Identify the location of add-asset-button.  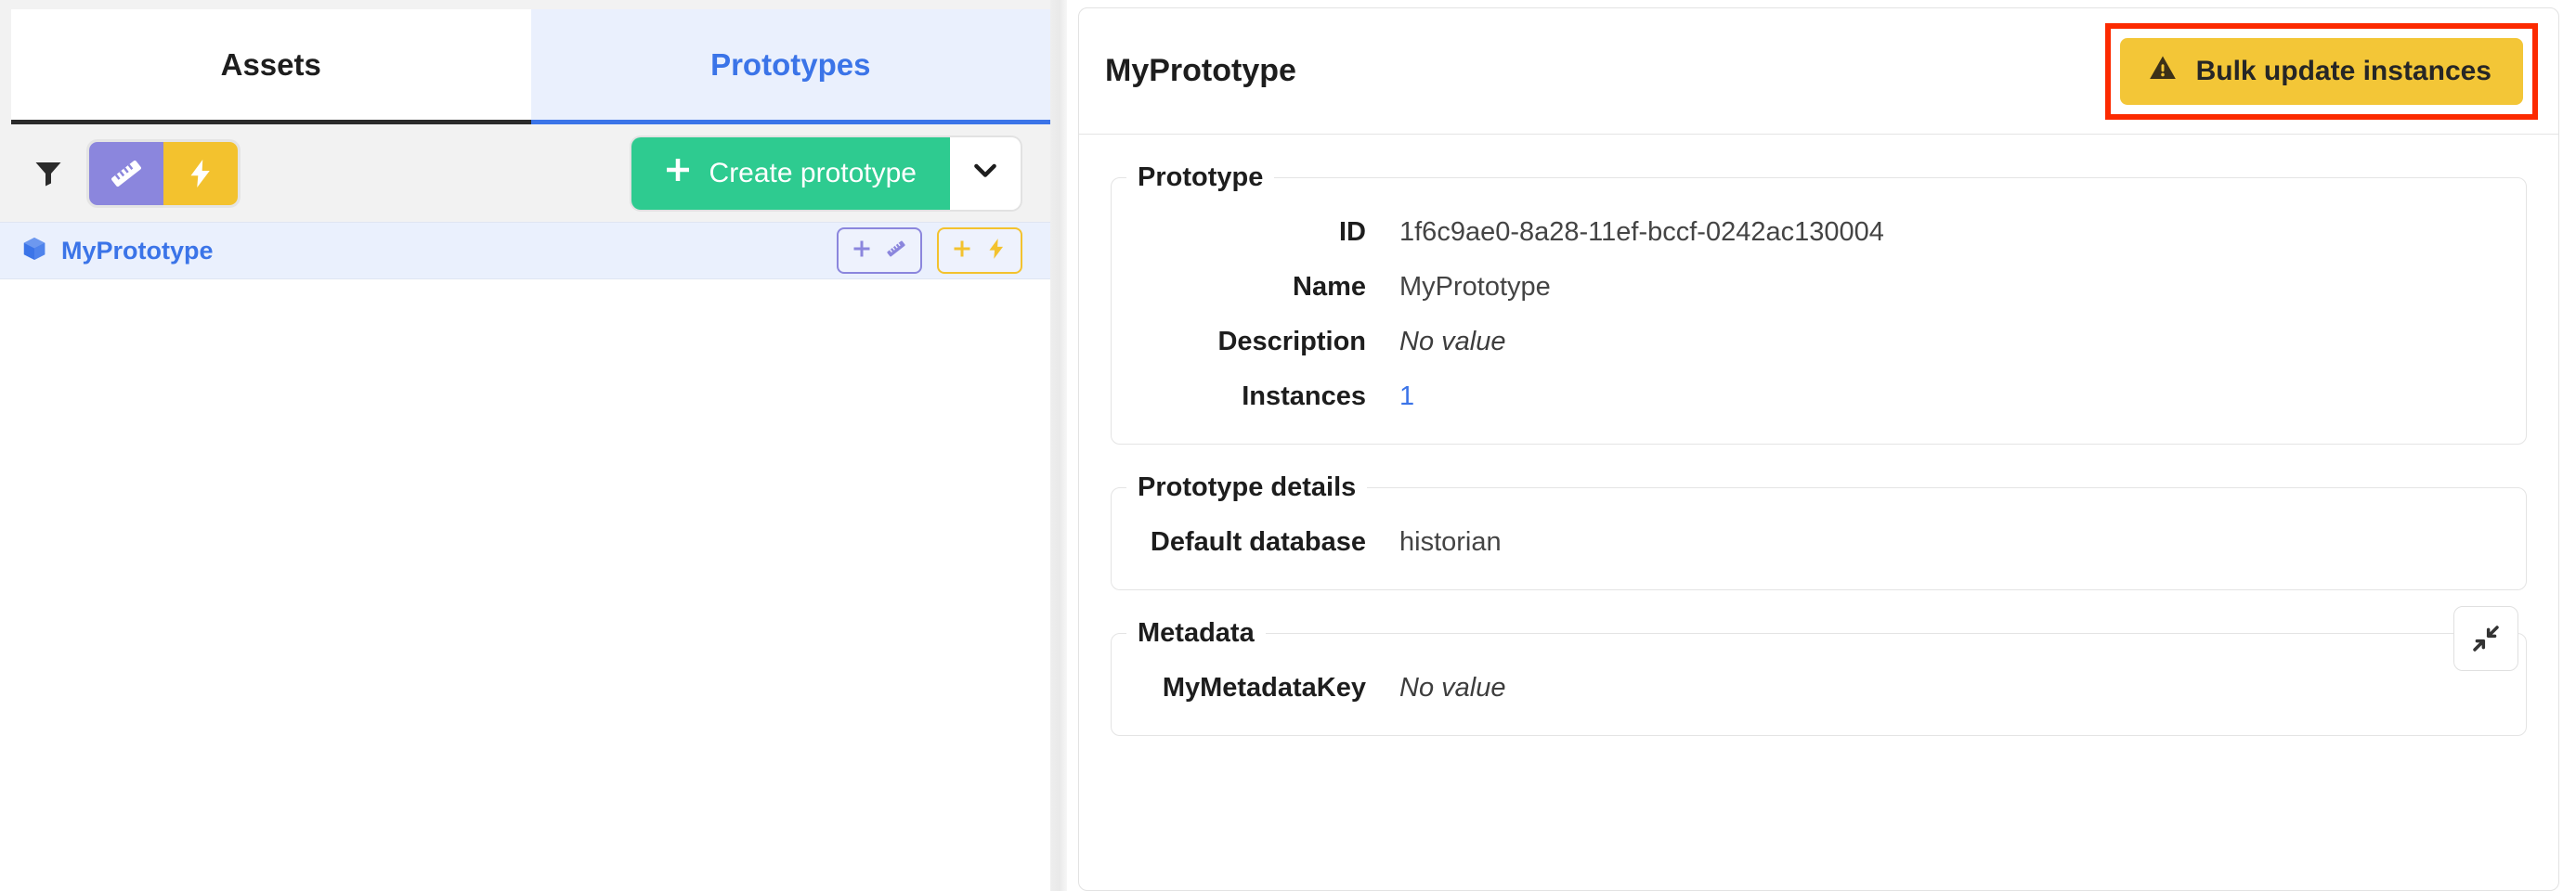
(880, 250).